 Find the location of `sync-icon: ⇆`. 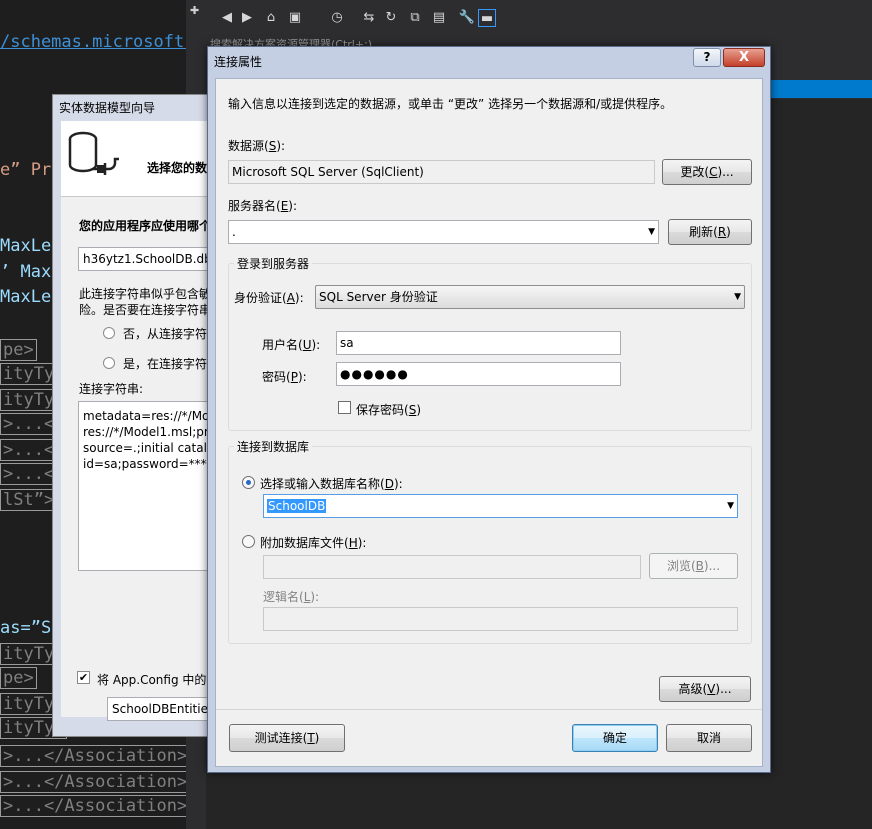

sync-icon: ⇆ is located at coordinates (369, 18).